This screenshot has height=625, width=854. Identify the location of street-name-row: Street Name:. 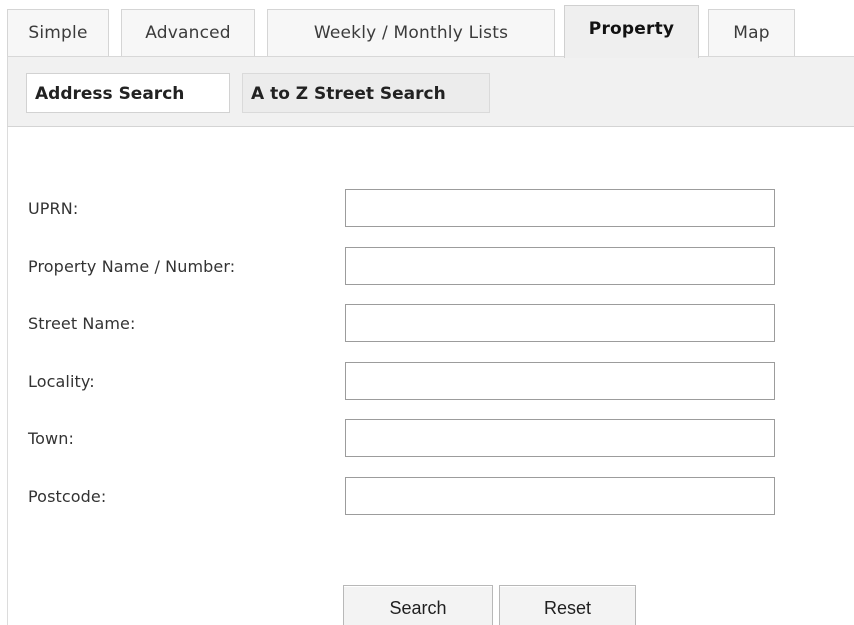
(431, 324).